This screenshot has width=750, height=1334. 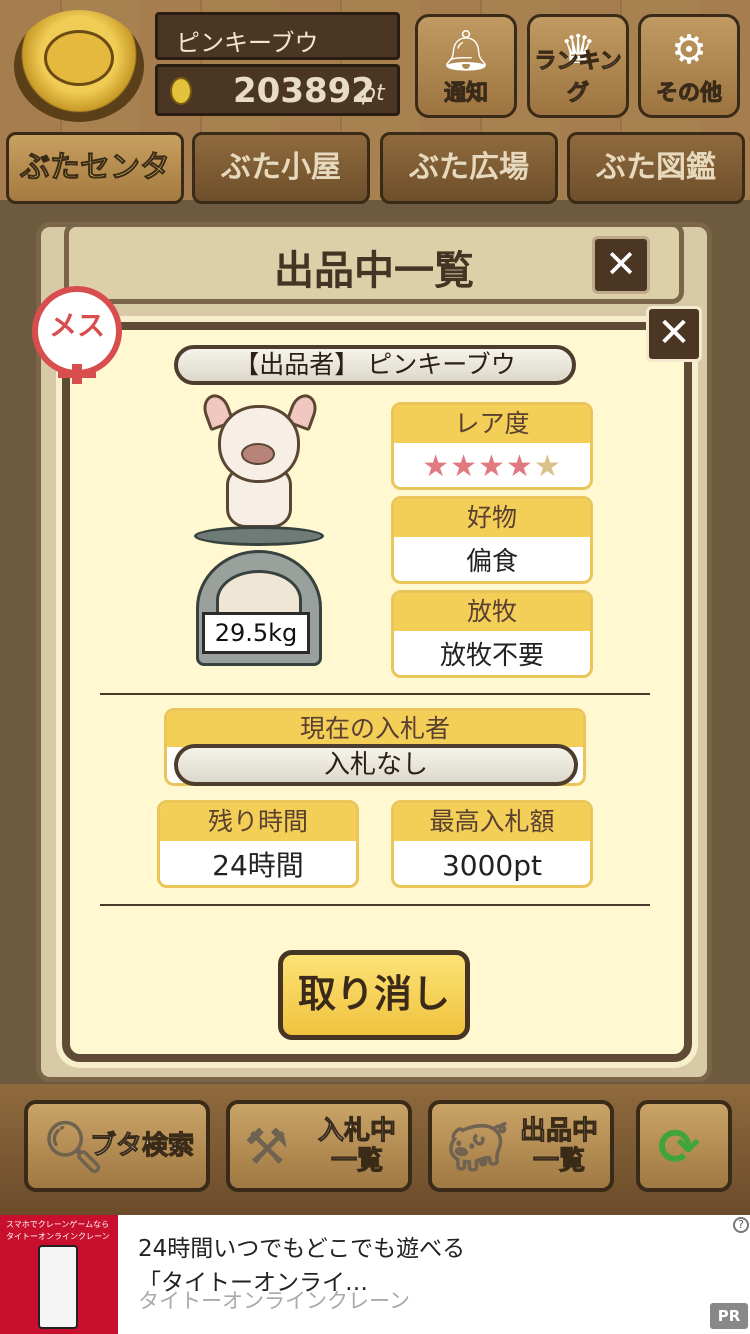 I want to click on card-close-button: ✕, so click(x=674, y=334).